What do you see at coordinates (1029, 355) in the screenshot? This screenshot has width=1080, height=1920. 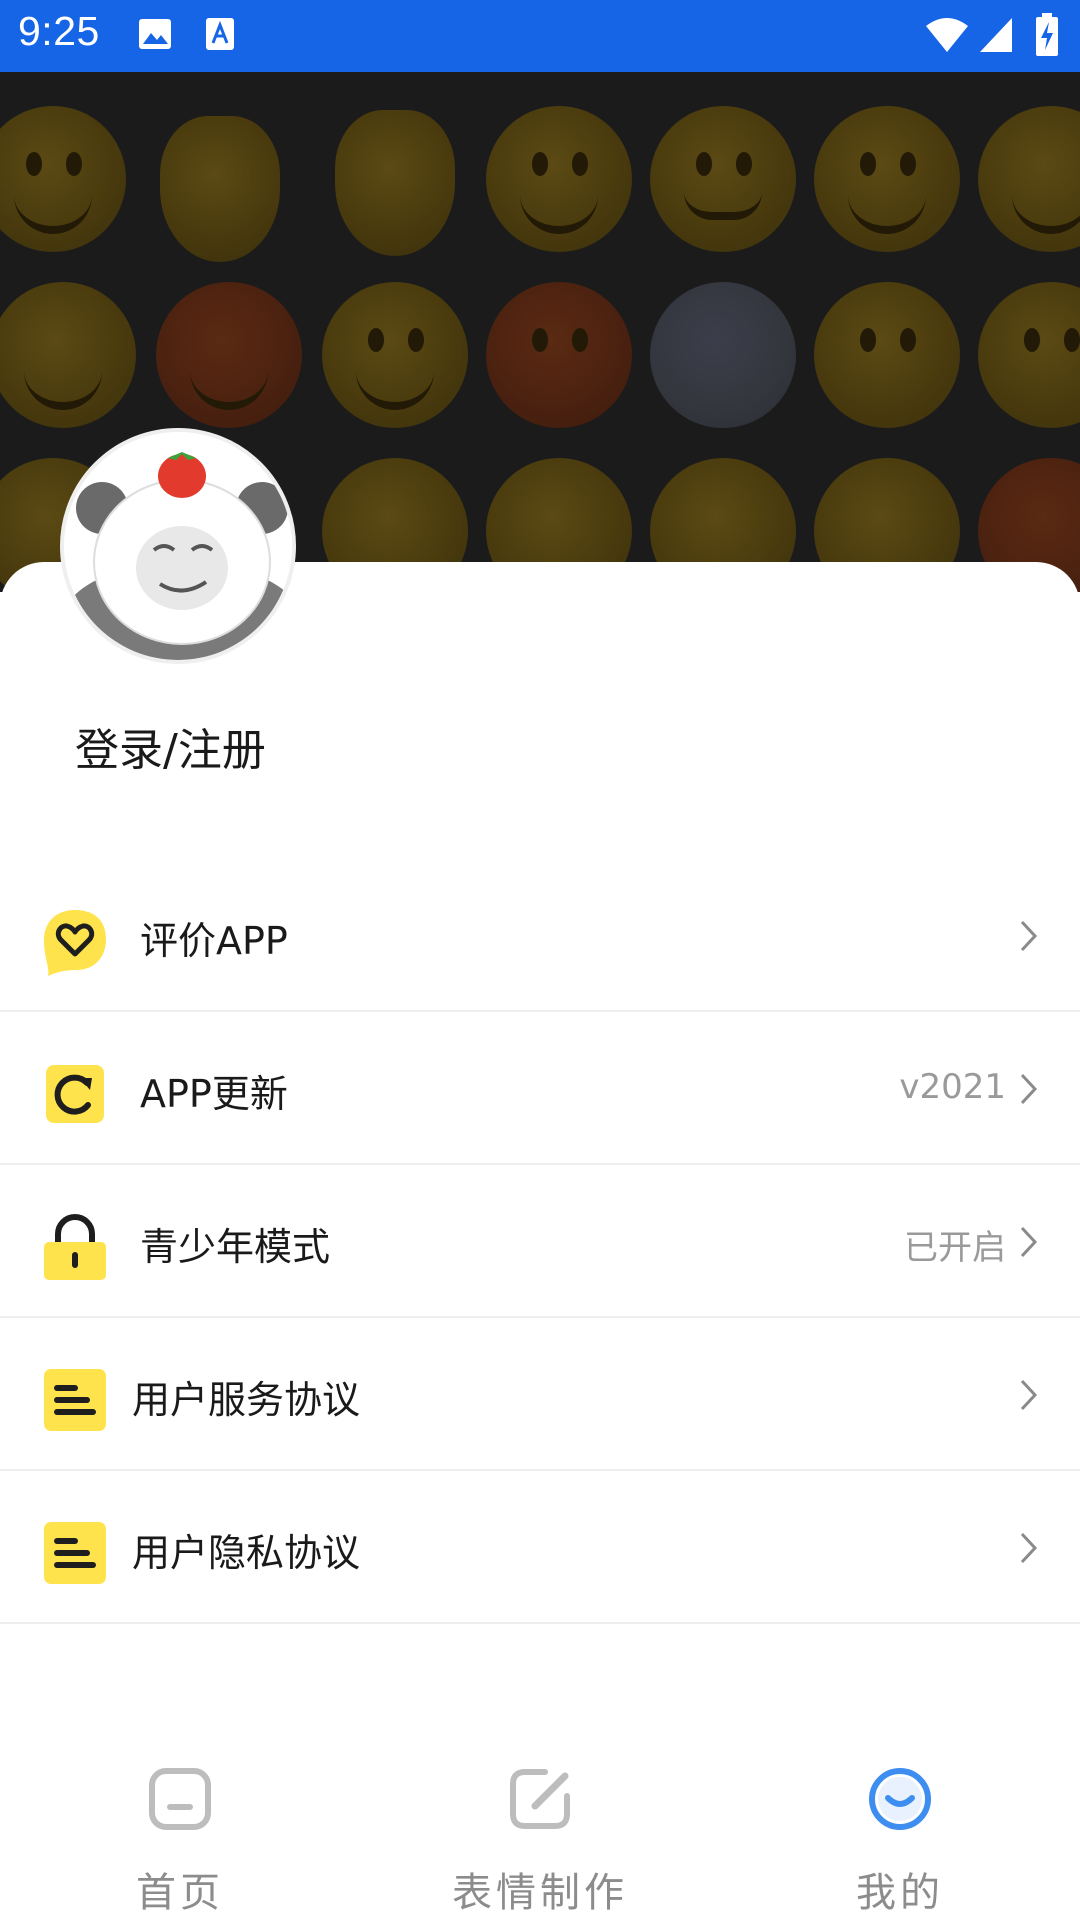 I see `surprised-emoji-icon` at bounding box center [1029, 355].